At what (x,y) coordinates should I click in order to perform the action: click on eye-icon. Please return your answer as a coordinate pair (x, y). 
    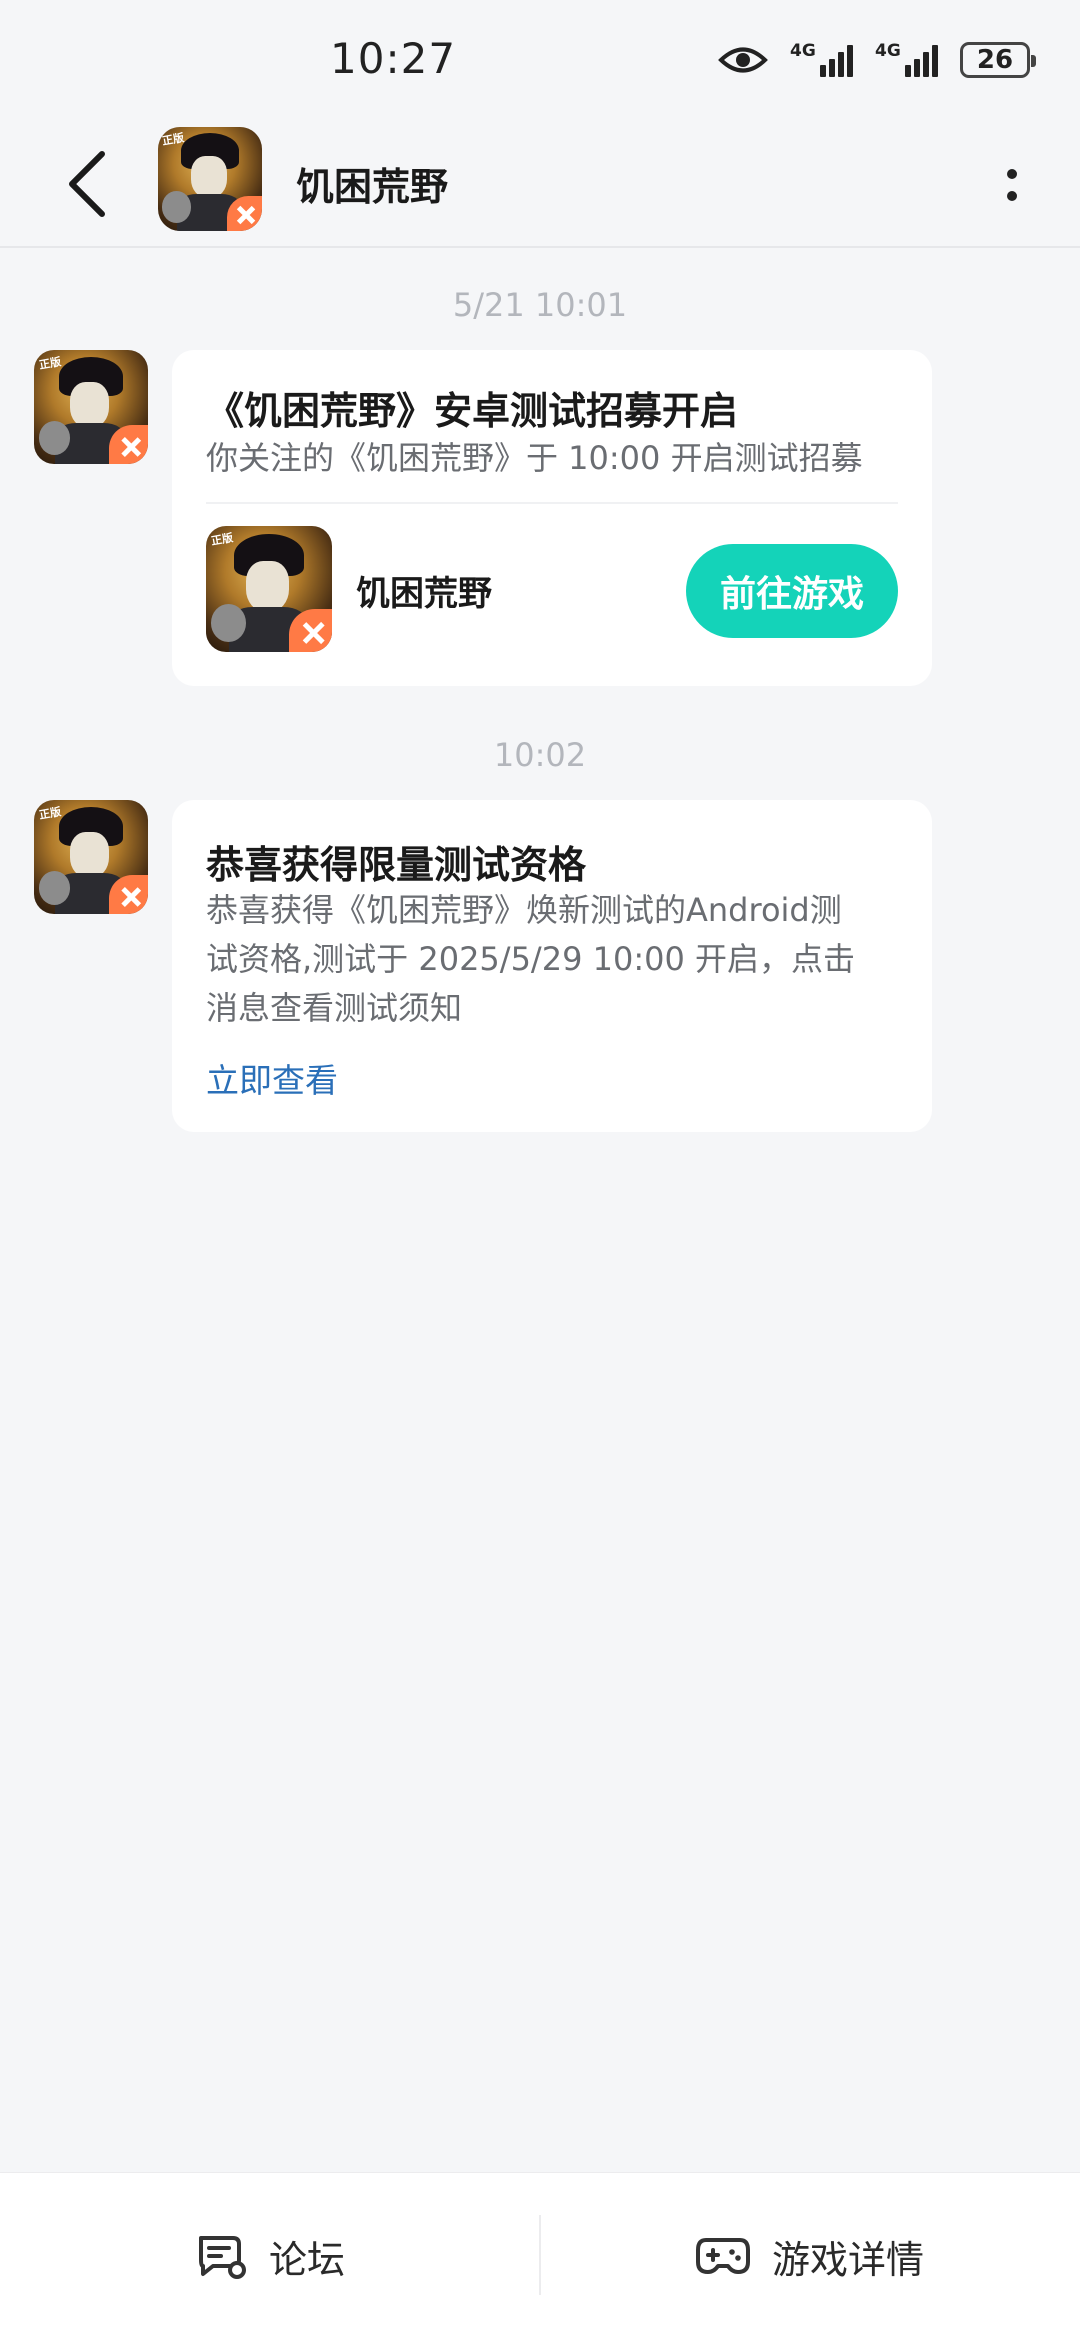
    Looking at the image, I should click on (743, 60).